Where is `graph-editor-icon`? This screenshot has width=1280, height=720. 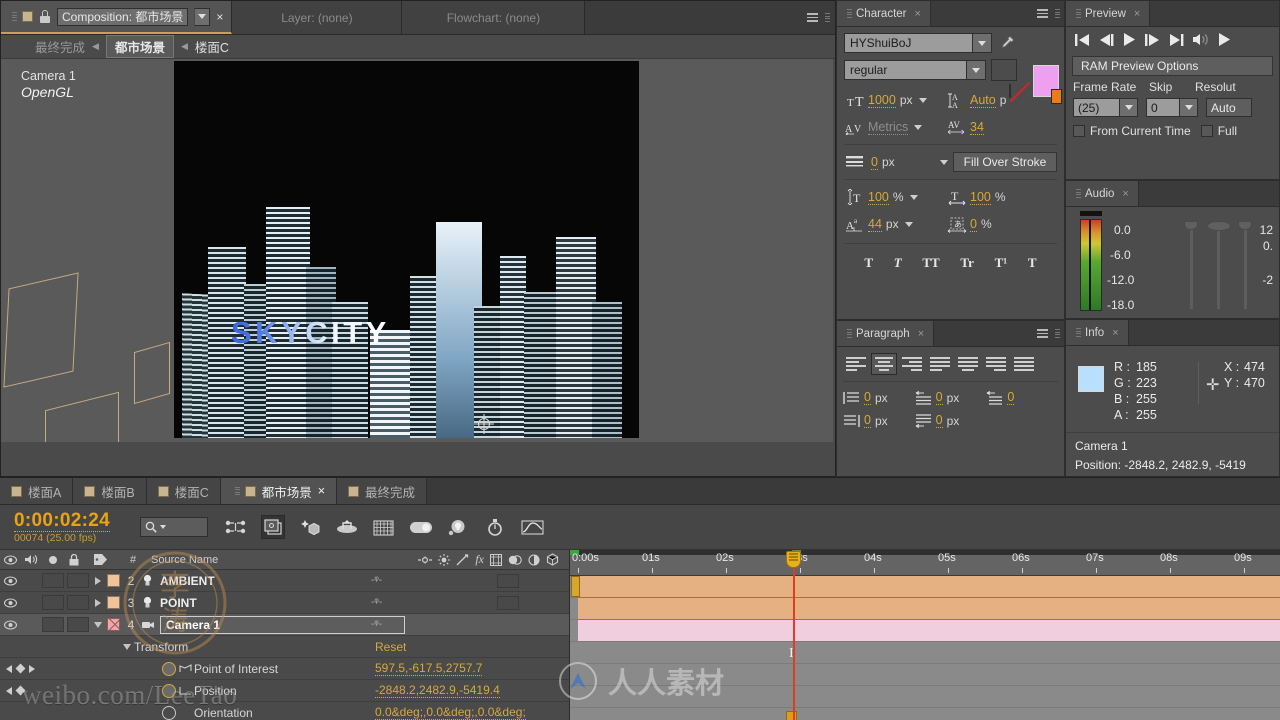 graph-editor-icon is located at coordinates (532, 527).